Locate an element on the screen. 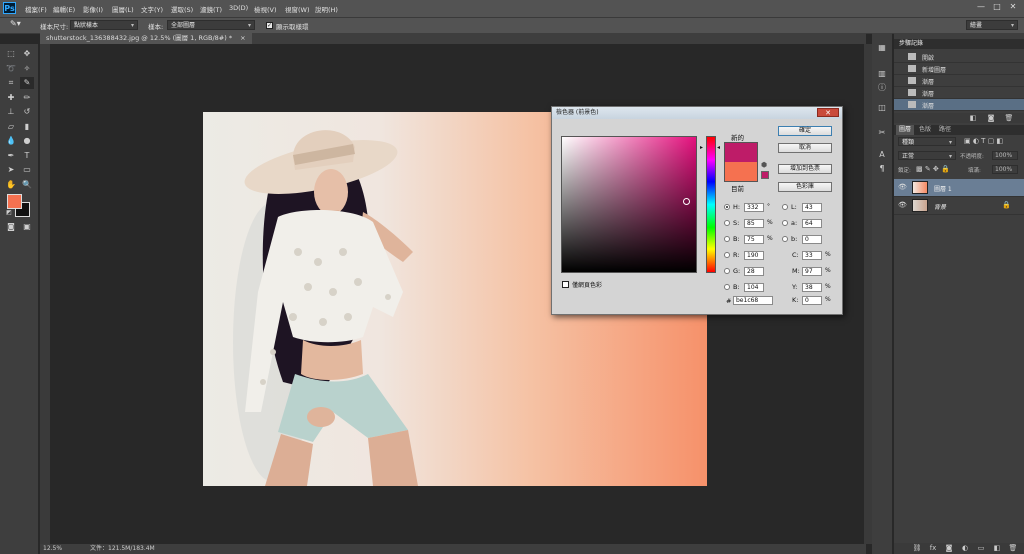 The width and height of the screenshot is (1024, 554). tab-channels: 色版 is located at coordinates (925, 130).